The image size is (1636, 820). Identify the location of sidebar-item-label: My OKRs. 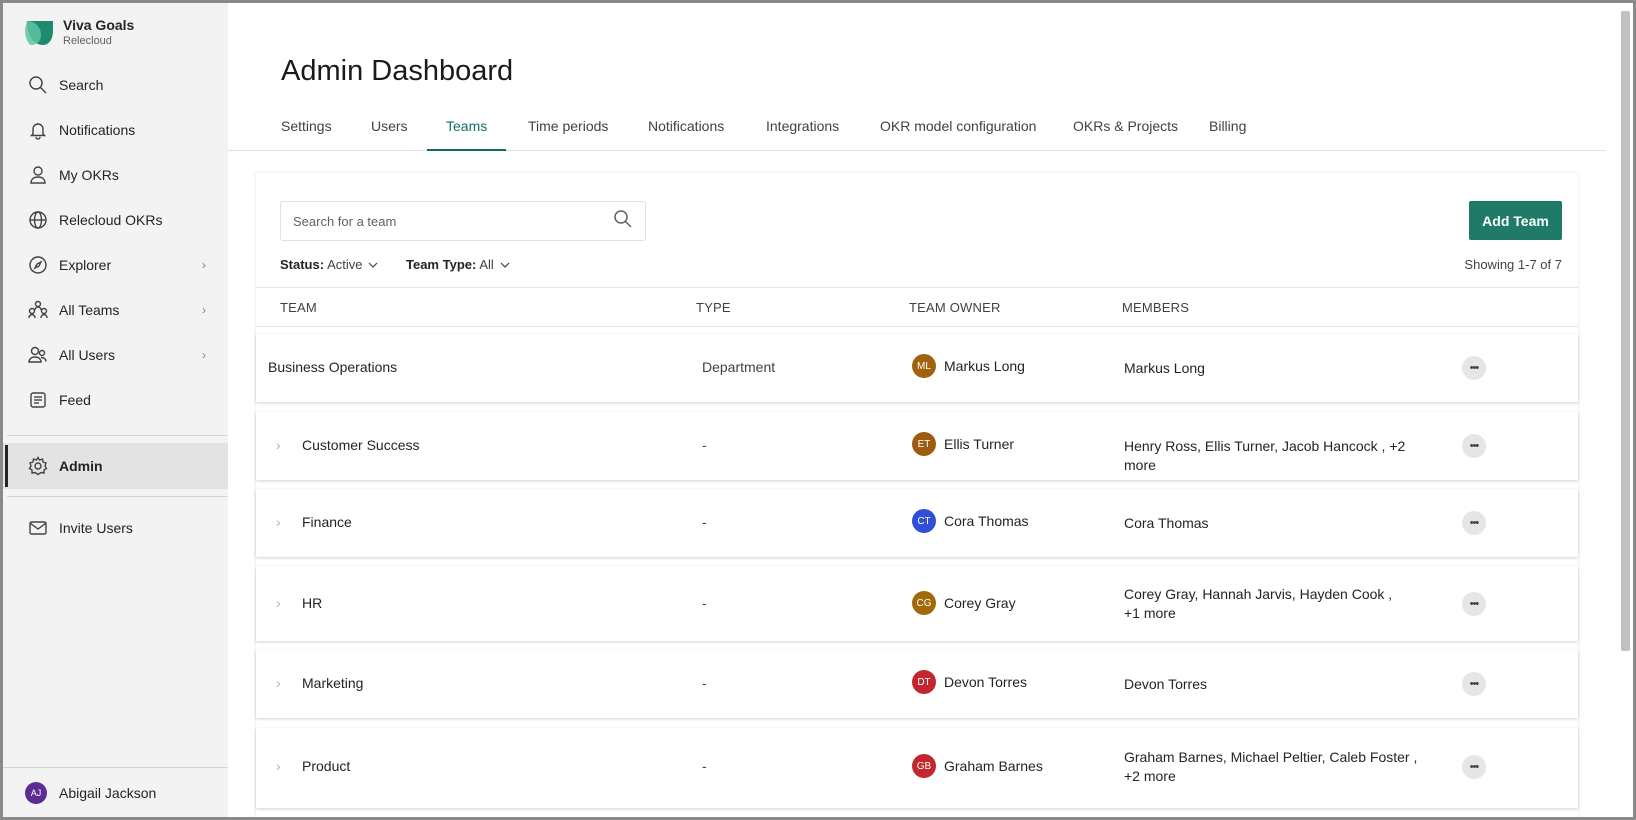
(89, 175).